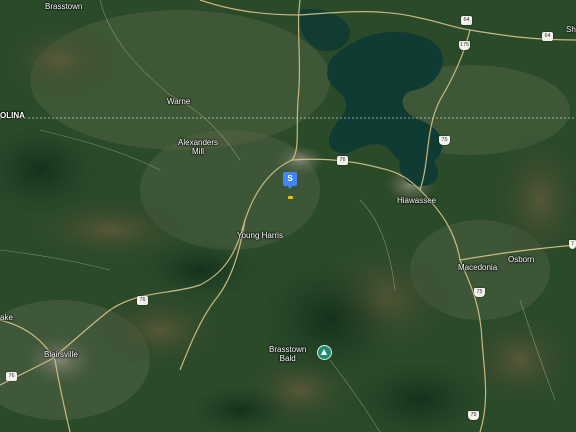 The image size is (576, 432). I want to click on place-label-young-harris: Young Harris, so click(260, 235).